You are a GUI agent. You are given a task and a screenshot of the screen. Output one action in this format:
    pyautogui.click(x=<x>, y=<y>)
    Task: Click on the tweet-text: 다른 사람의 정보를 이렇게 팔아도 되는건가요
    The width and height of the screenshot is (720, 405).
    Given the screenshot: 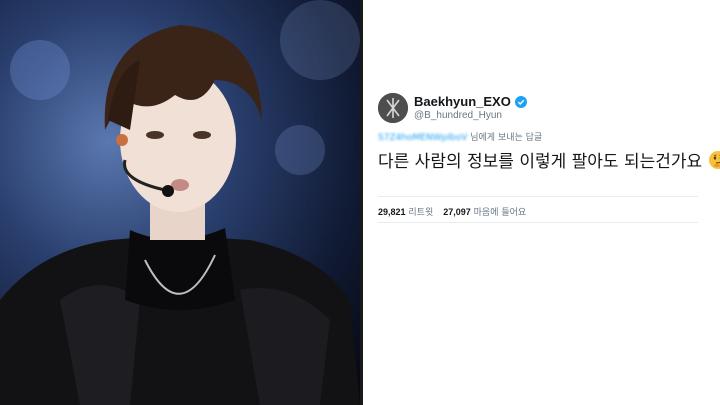 What is the action you would take?
    pyautogui.click(x=540, y=162)
    